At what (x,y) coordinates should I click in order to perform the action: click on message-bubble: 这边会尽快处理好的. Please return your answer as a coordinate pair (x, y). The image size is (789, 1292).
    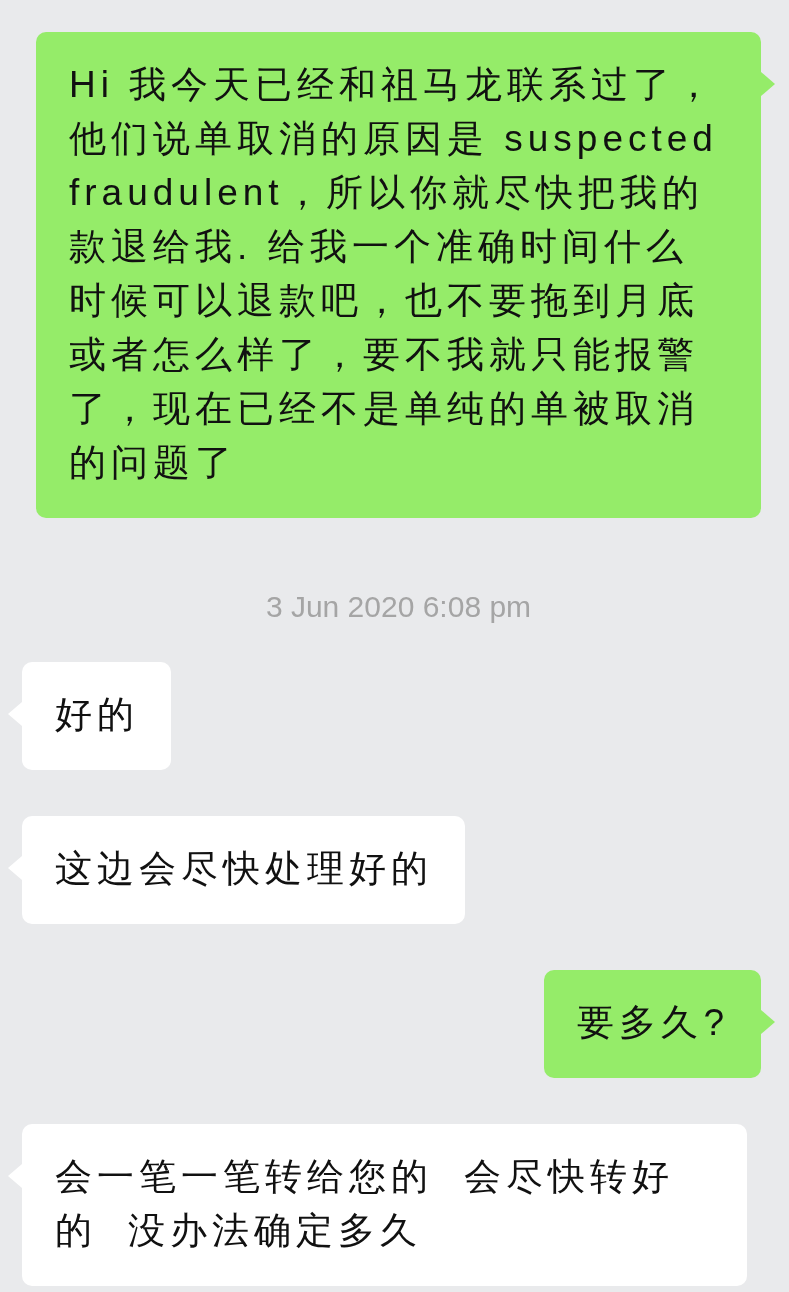
    Looking at the image, I should click on (243, 870).